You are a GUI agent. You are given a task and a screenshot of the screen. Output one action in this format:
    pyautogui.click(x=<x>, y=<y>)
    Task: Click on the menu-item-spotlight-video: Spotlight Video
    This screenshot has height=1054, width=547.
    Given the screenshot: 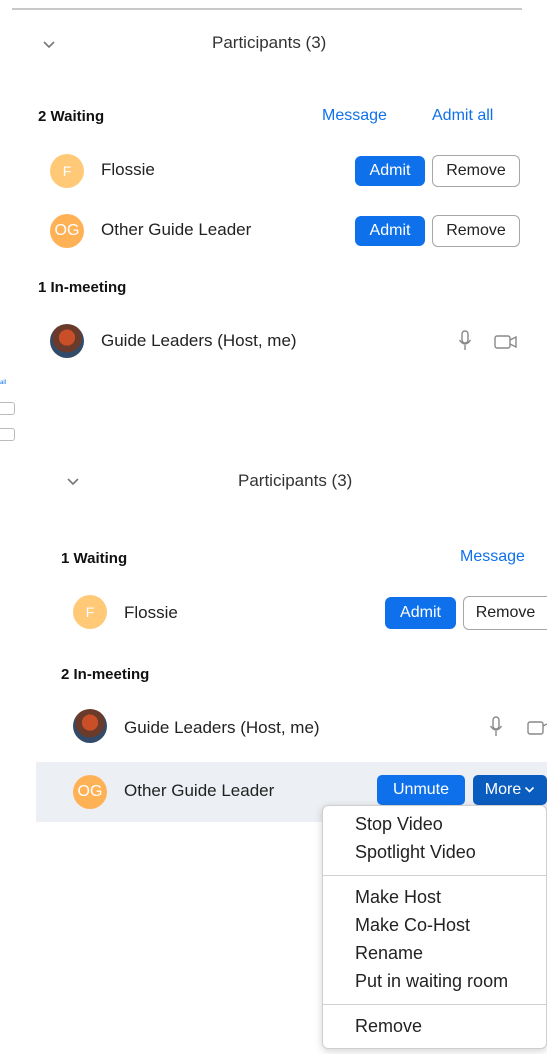 What is the action you would take?
    pyautogui.click(x=415, y=852)
    